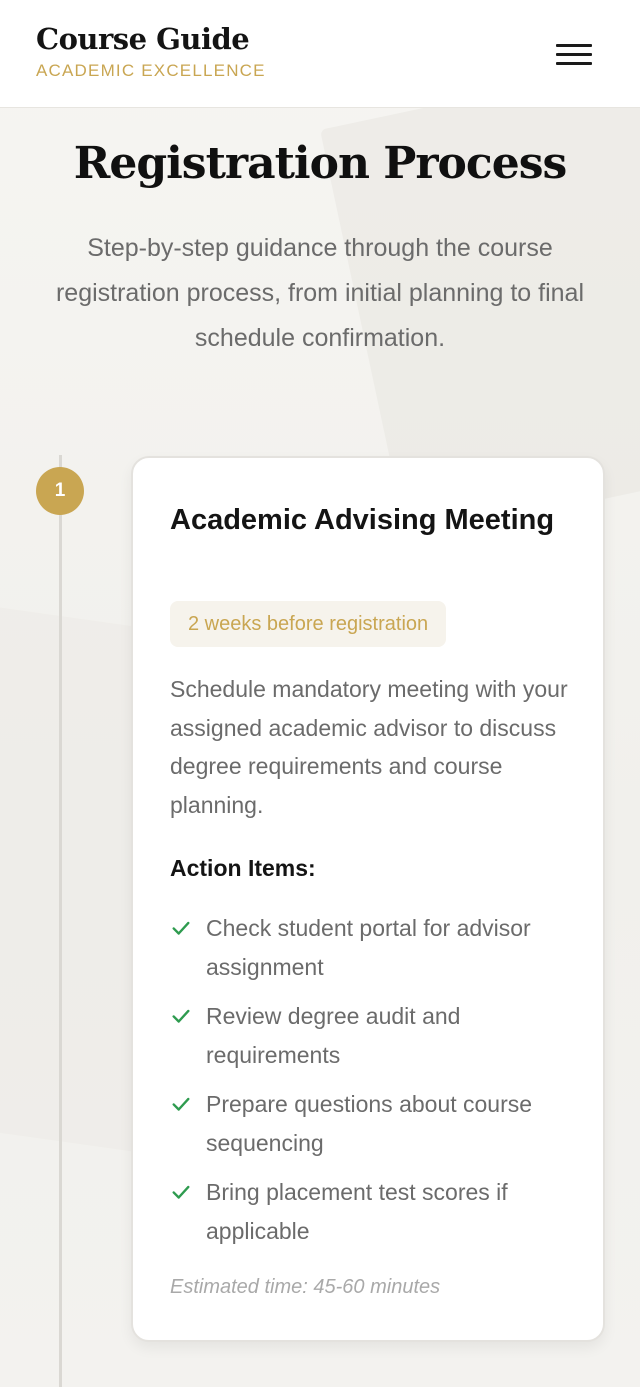  Describe the element at coordinates (143, 39) in the screenshot. I see `brand-title: Course Guide` at that location.